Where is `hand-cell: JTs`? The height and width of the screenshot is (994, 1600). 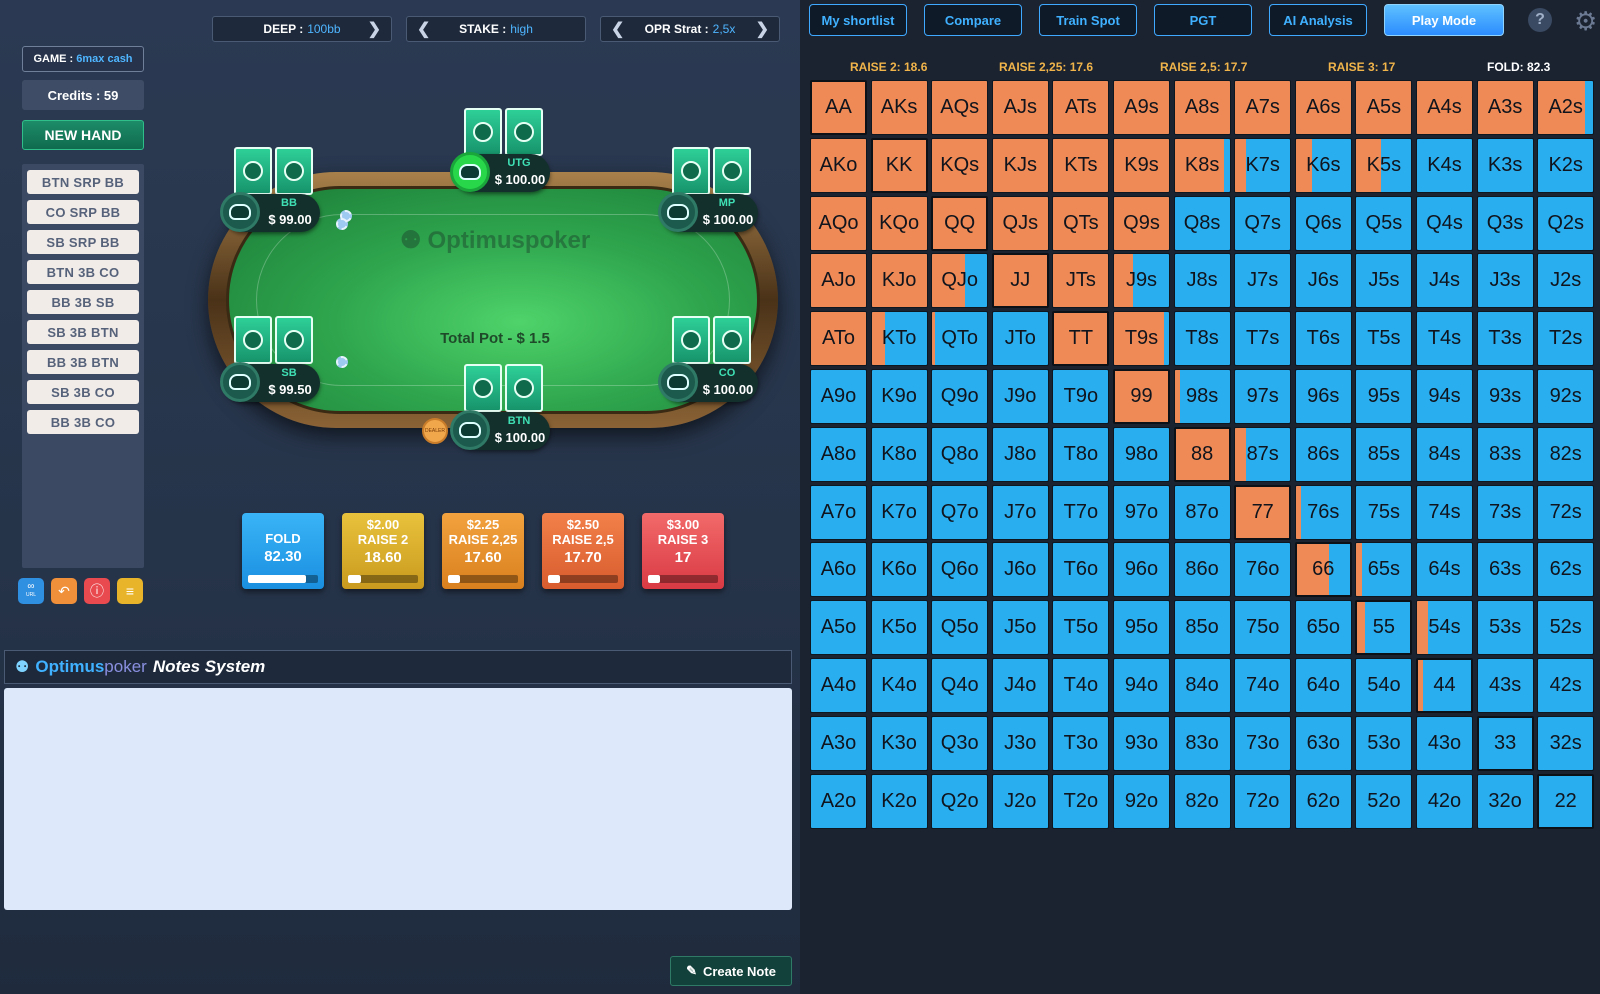
hand-cell: JTs is located at coordinates (1081, 281).